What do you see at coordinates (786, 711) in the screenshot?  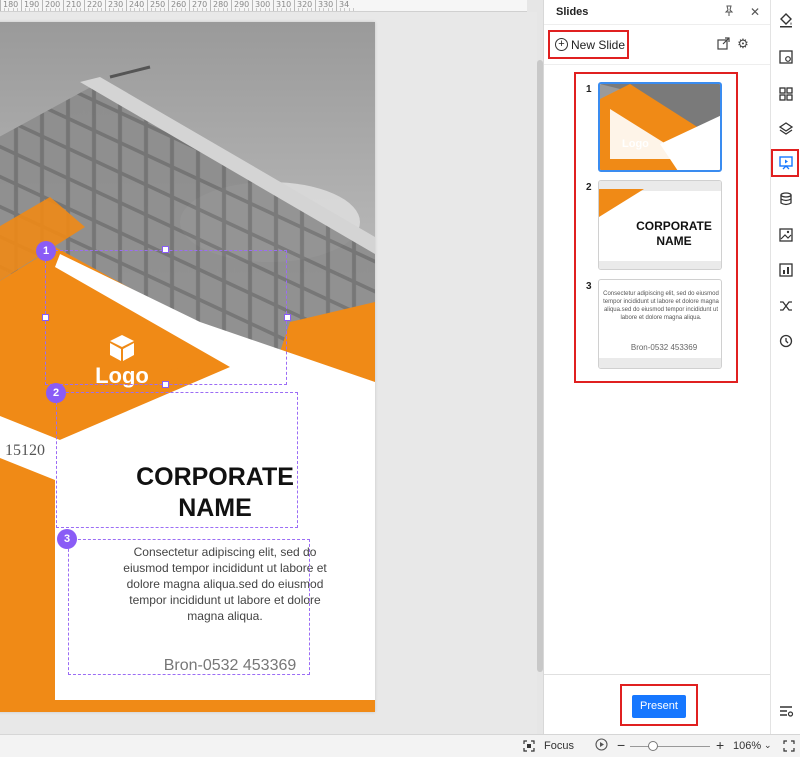 I see `settings-list-icon` at bounding box center [786, 711].